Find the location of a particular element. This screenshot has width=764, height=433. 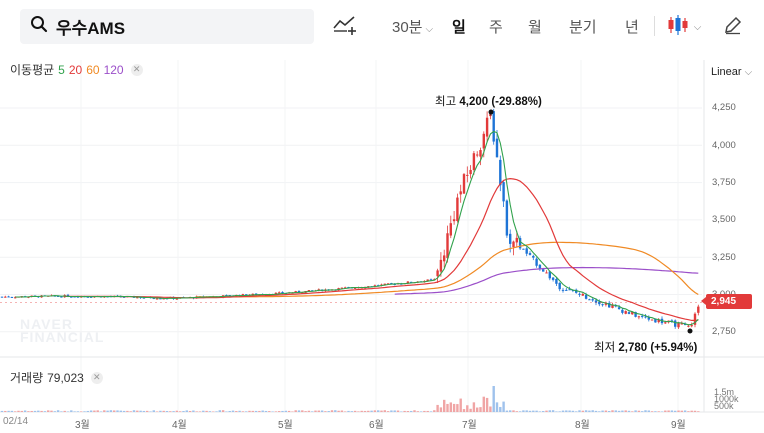

chevron-down-icon: ⌵ is located at coordinates (748, 72).